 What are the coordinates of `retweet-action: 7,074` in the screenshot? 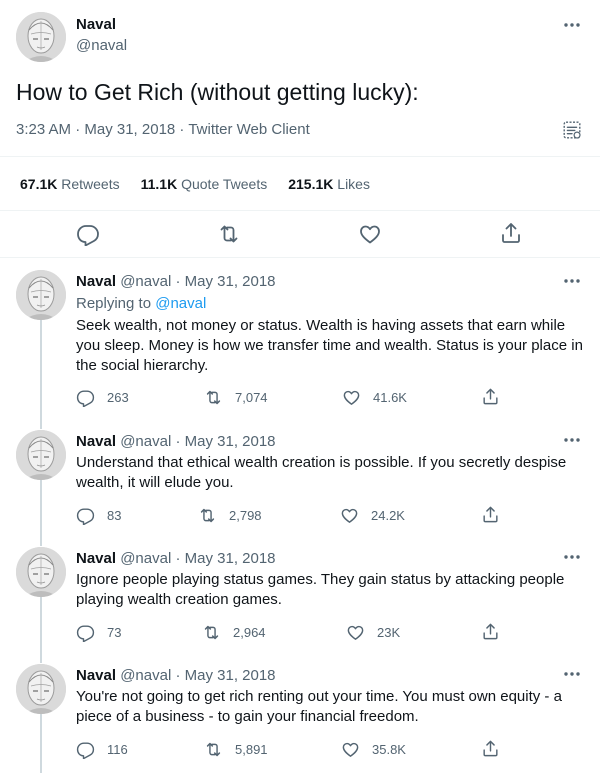 It's located at (236, 397).